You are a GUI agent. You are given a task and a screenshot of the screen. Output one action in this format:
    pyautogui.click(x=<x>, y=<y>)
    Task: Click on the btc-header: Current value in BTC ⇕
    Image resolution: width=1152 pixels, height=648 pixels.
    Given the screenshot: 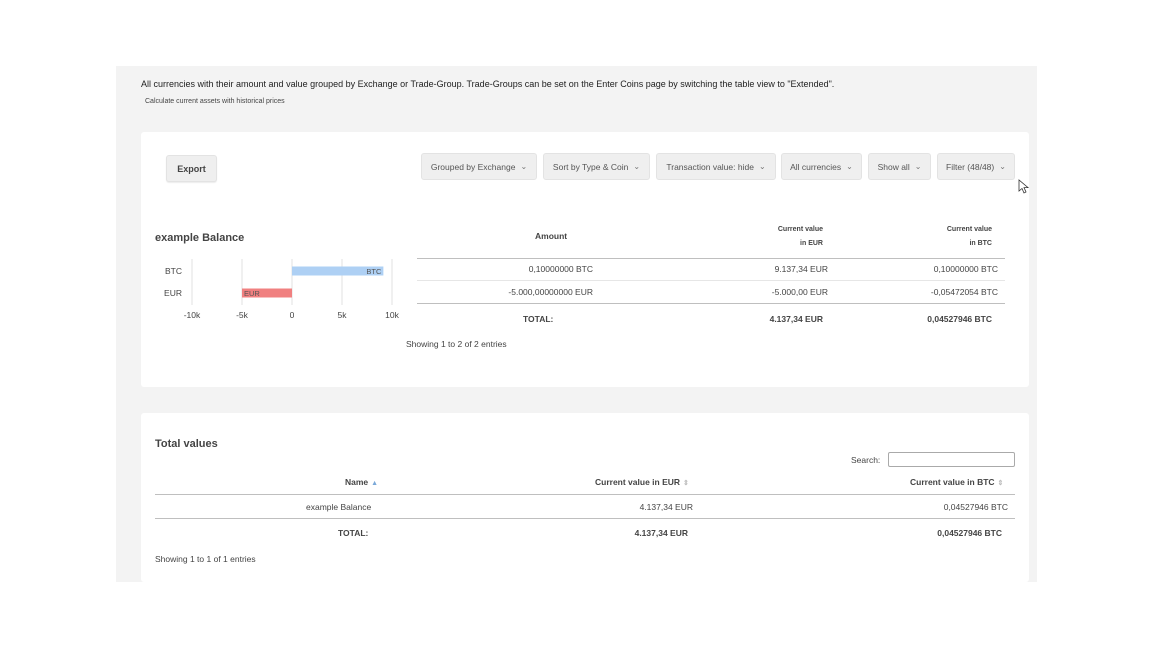 What is the action you would take?
    pyautogui.click(x=956, y=482)
    